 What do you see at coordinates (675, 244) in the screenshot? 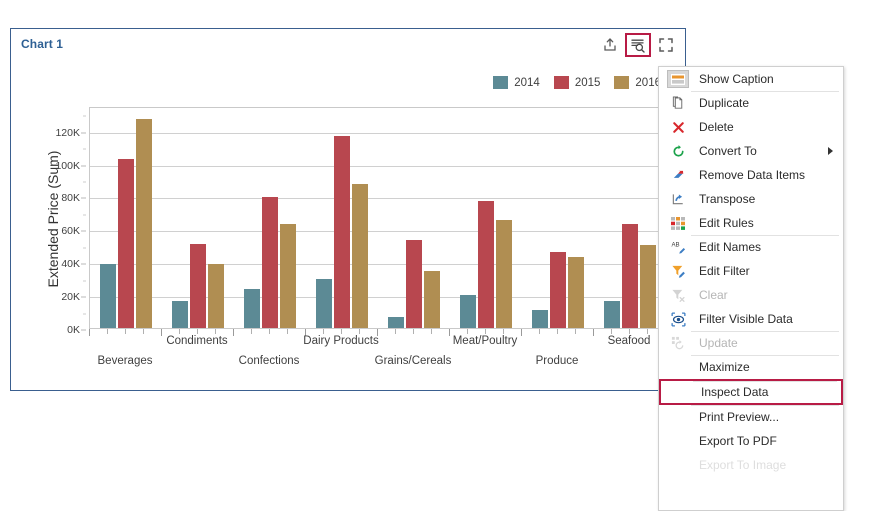
I see `svg-text: AB` at bounding box center [675, 244].